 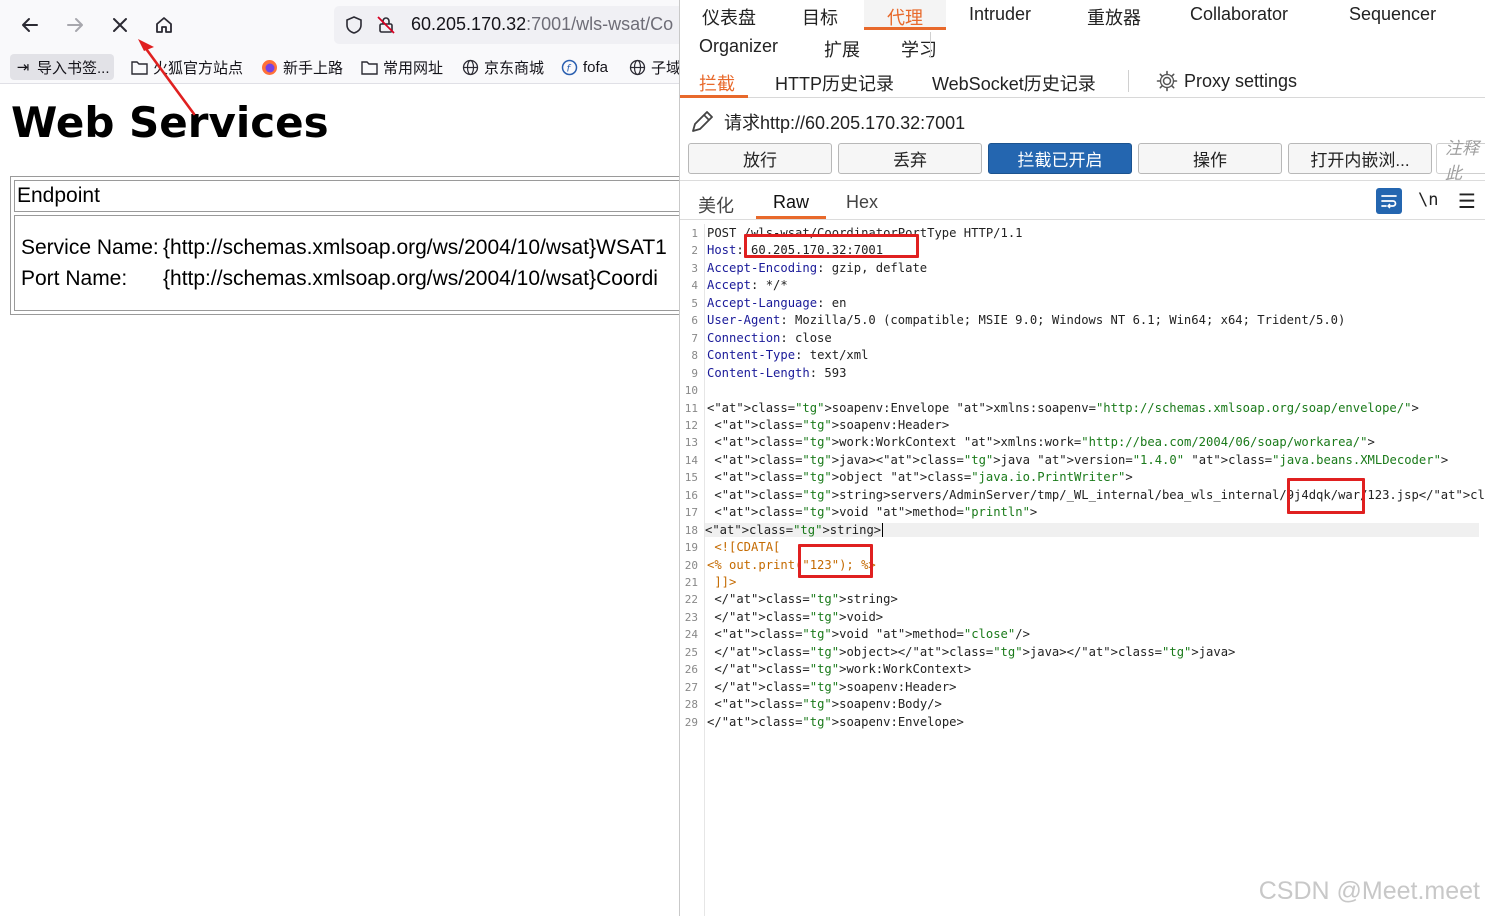 What do you see at coordinates (691, 460) in the screenshot?
I see `line-number: 14` at bounding box center [691, 460].